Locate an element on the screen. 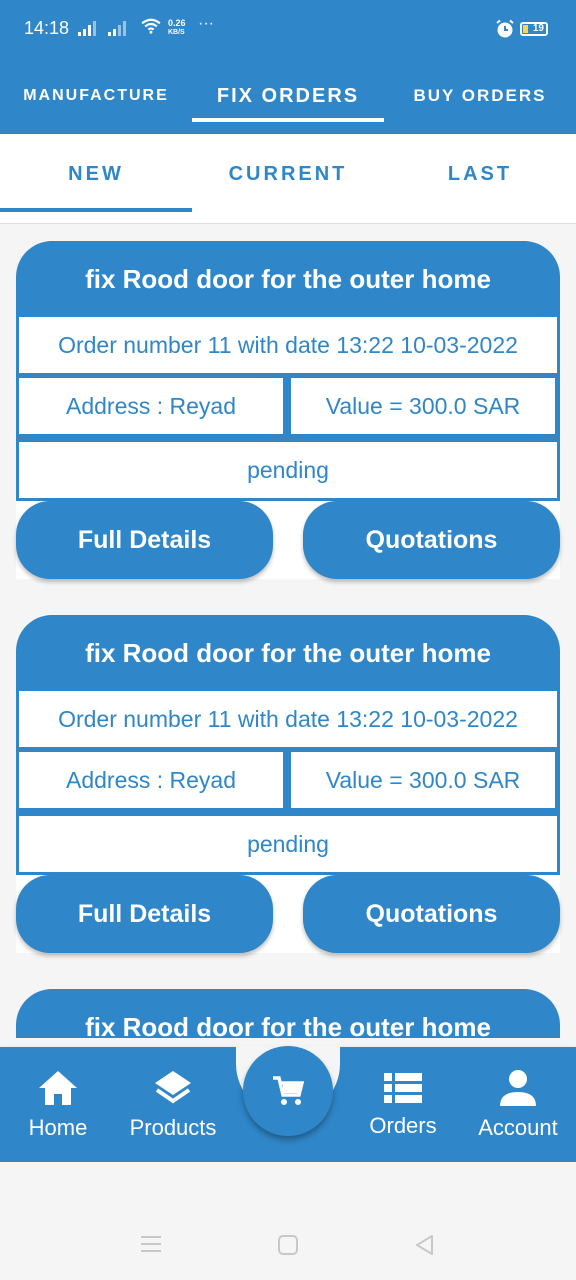 The height and width of the screenshot is (1280, 576). order-card: fix Rood door for the outer home is located at coordinates (288, 1013).